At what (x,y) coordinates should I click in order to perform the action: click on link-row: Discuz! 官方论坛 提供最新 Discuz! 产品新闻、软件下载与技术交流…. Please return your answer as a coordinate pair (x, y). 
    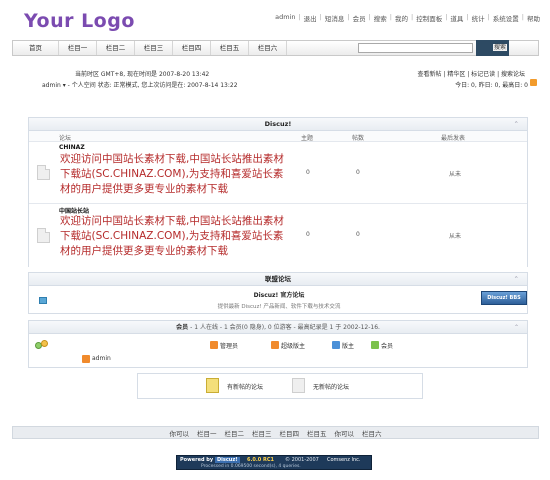
    Looking at the image, I should click on (278, 300).